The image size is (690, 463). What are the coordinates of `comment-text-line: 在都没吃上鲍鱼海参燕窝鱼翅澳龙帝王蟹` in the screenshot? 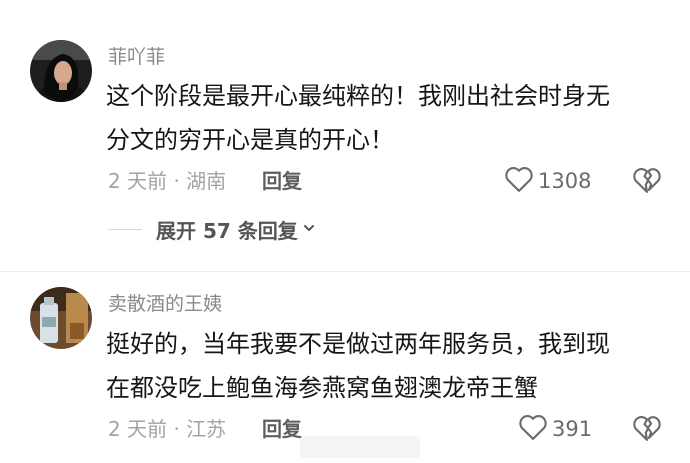 It's located at (322, 388).